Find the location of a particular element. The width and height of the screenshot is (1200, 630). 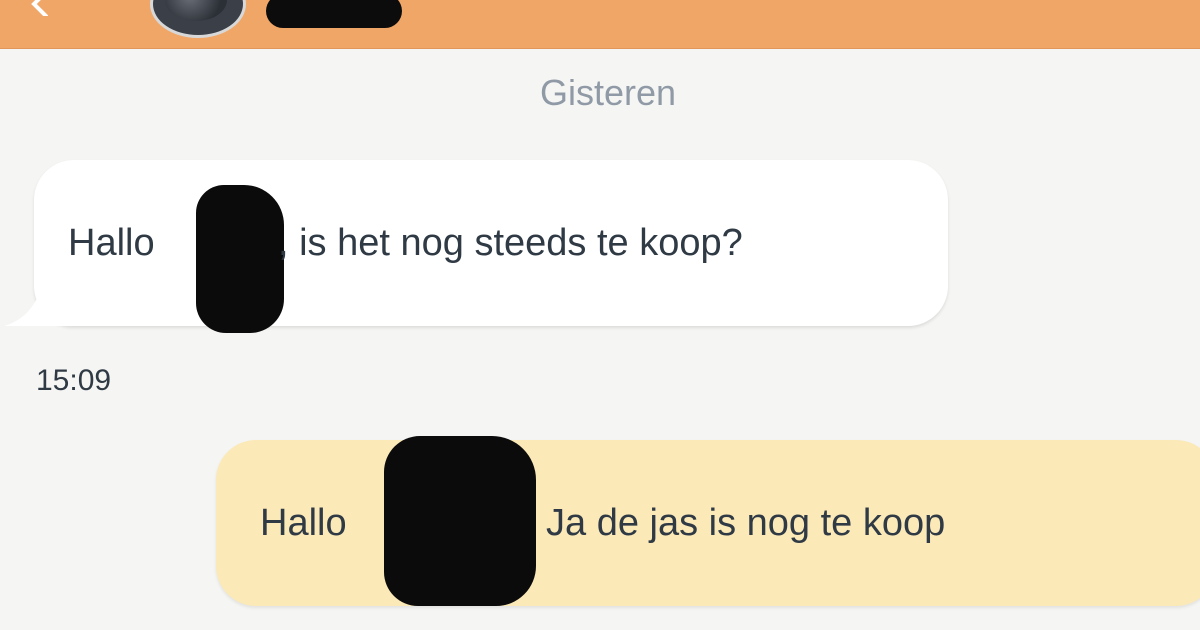

contact-name-redacted is located at coordinates (334, 14).